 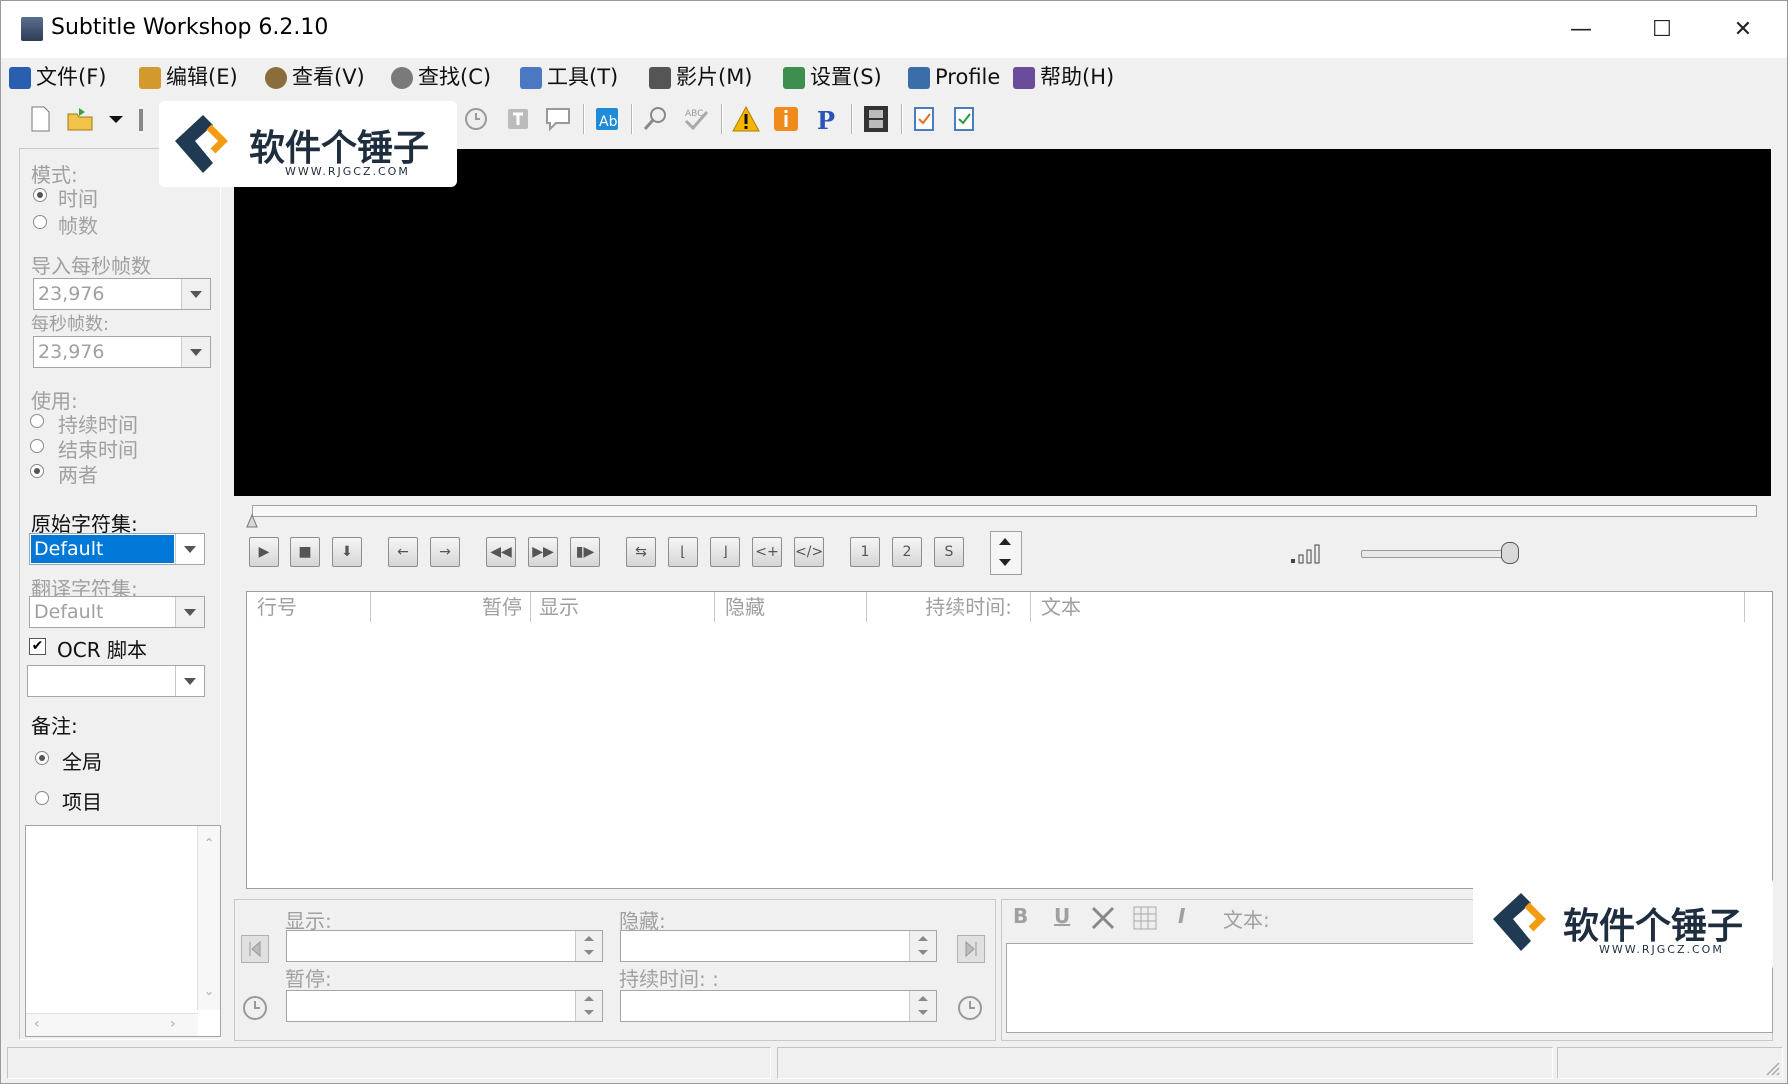 What do you see at coordinates (1581, 29) in the screenshot?
I see `minimize-button: —` at bounding box center [1581, 29].